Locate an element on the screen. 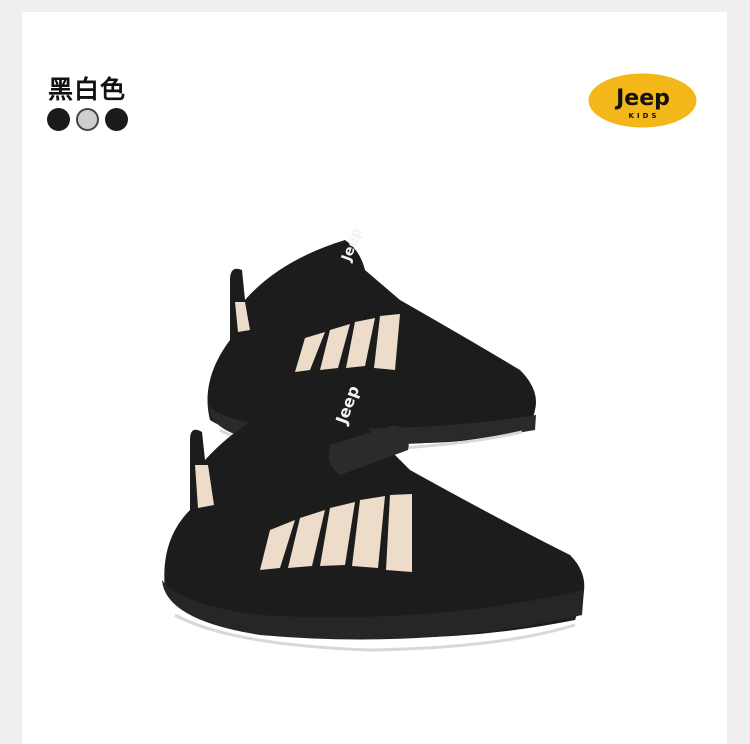 Image resolution: width=750 pixels, height=744 pixels. back-shoe-heel-text: Jeep is located at coordinates (351, 245).